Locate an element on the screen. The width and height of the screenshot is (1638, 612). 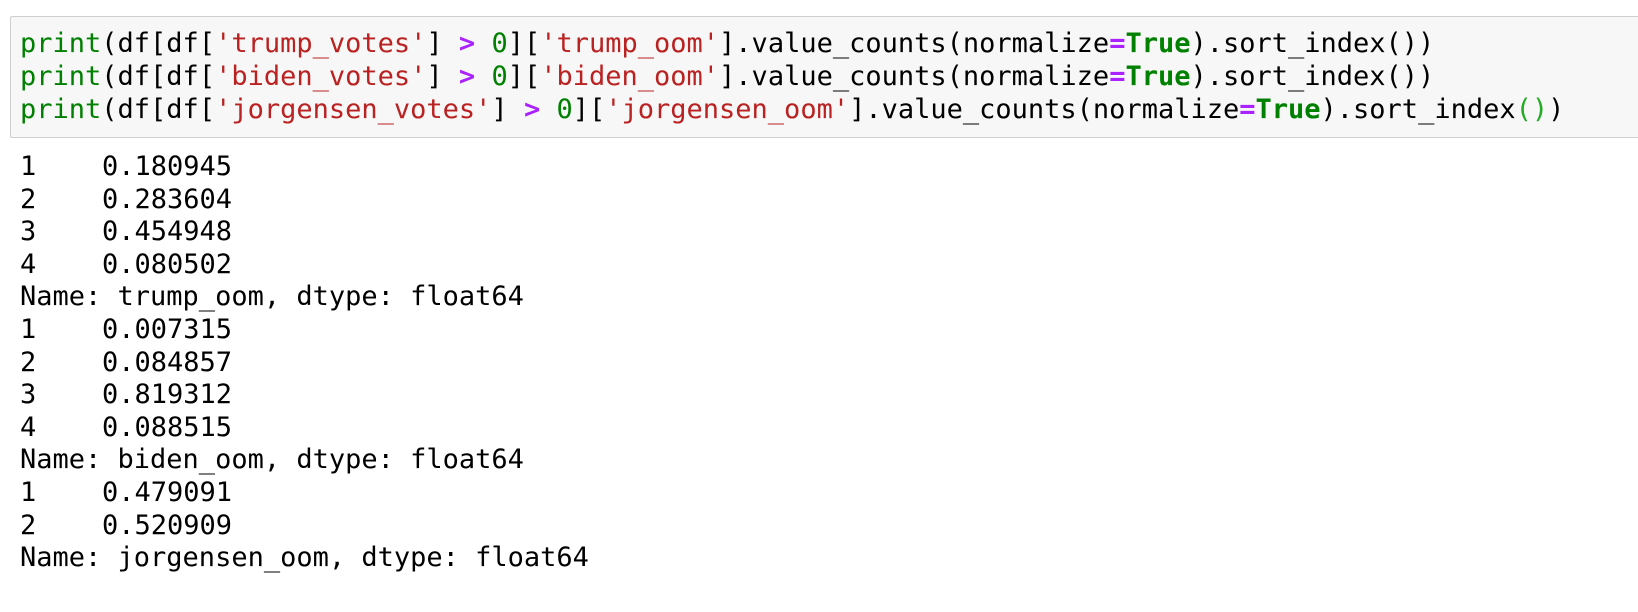
code-token-str: 'biden_votes' is located at coordinates (321, 76).